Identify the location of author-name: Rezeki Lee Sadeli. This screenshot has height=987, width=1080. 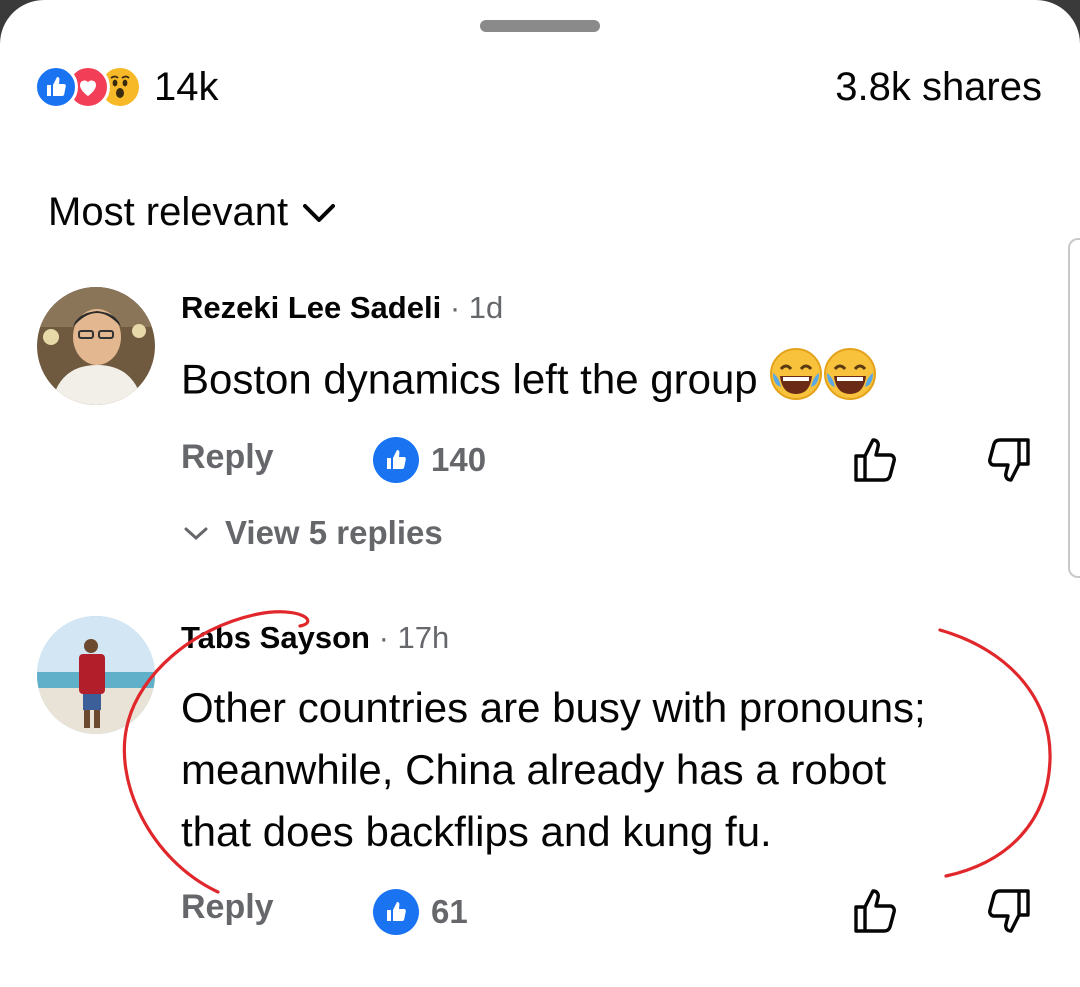
(311, 307).